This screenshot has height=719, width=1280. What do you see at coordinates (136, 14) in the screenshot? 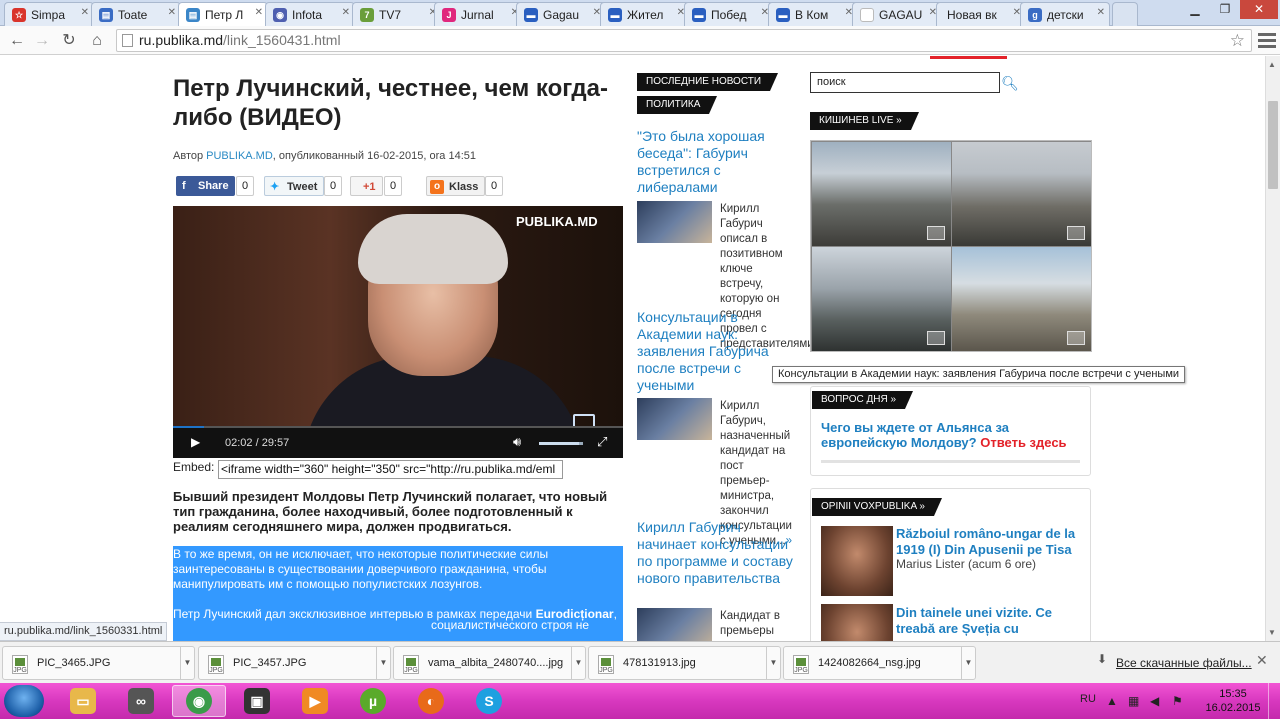
I see `tab-1: ▤ Toate ✕` at bounding box center [136, 14].